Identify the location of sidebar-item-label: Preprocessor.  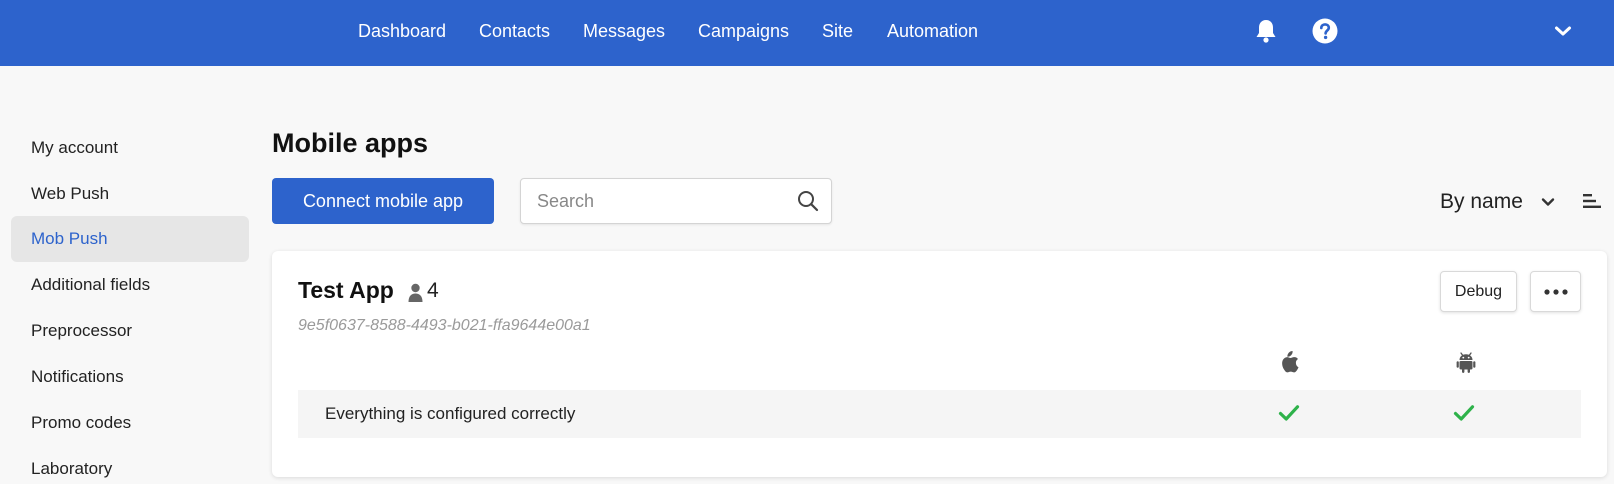
(82, 330).